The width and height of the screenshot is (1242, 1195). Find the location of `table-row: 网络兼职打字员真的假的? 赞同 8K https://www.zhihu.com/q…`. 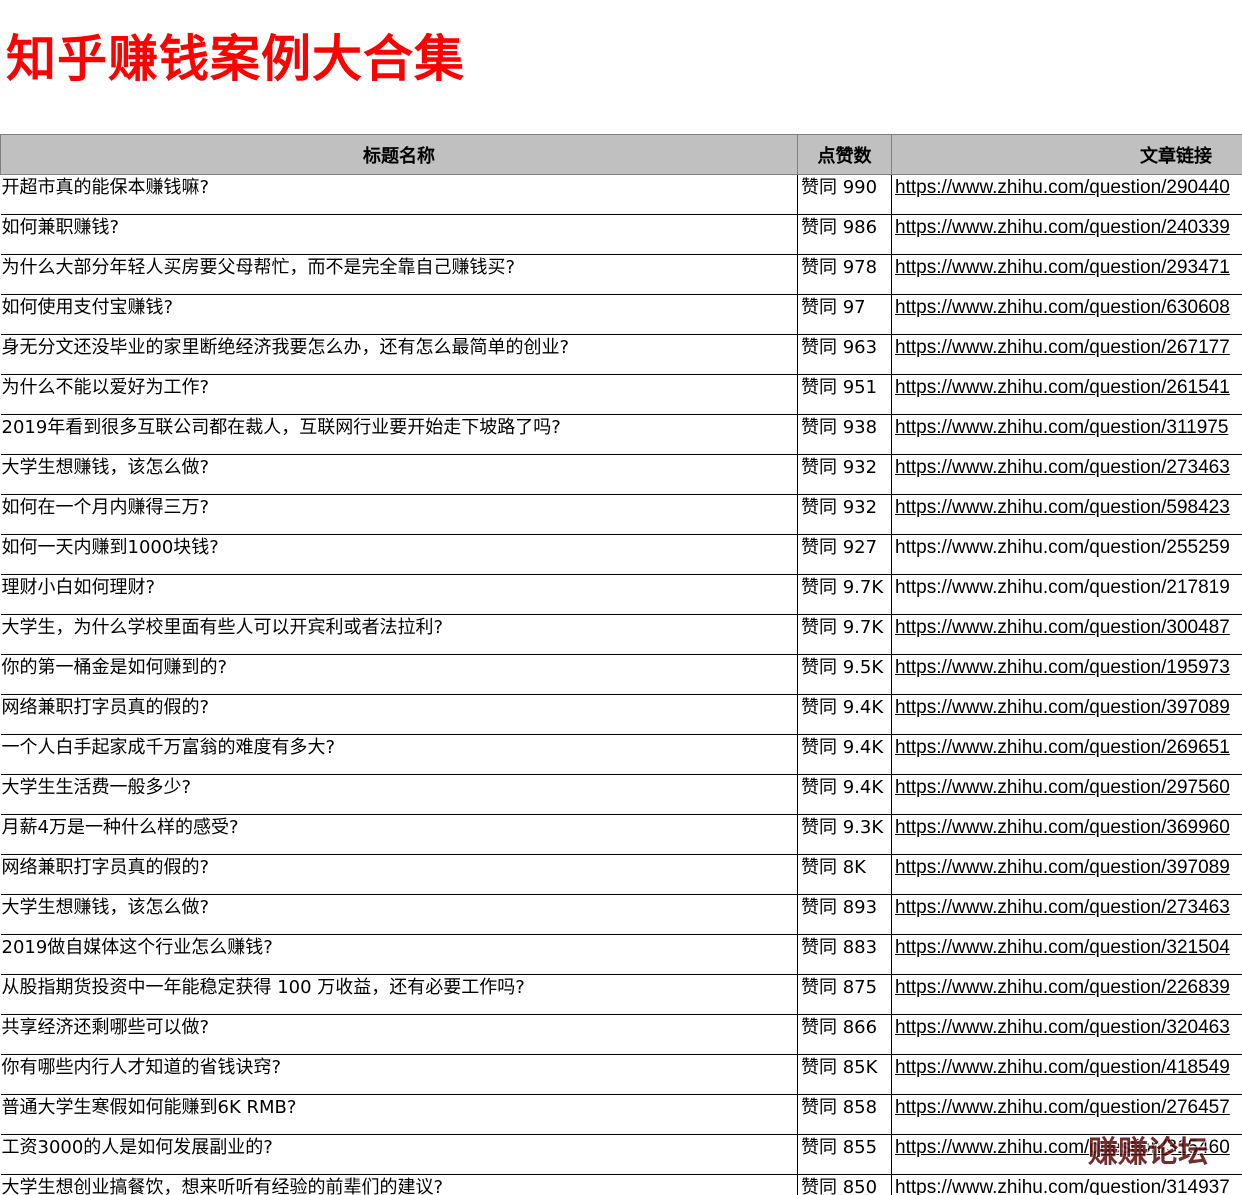

table-row: 网络兼职打字员真的假的? 赞同 8K https://www.zhihu.com/q… is located at coordinates (621, 874).